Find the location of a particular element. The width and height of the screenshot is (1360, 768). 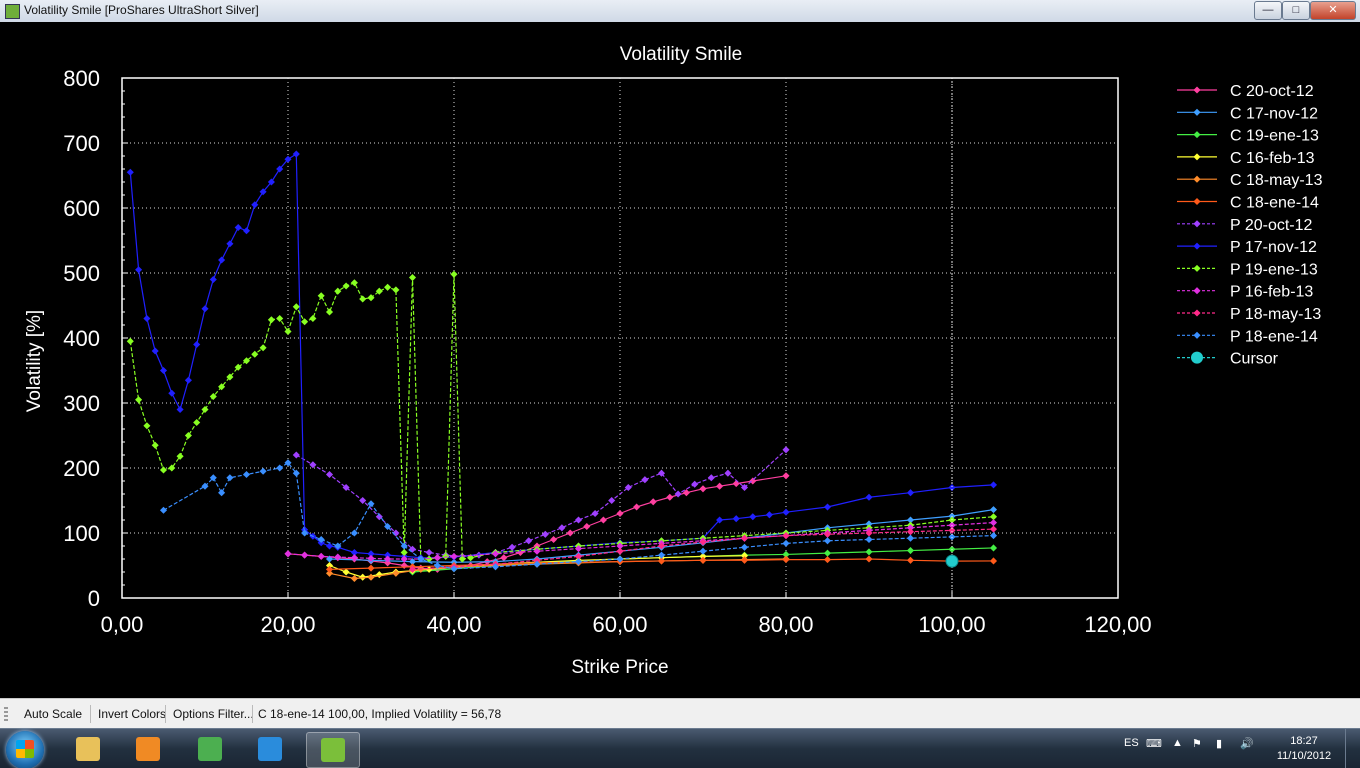

legend-item: C 17-nov-12 is located at coordinates (1247, 113).